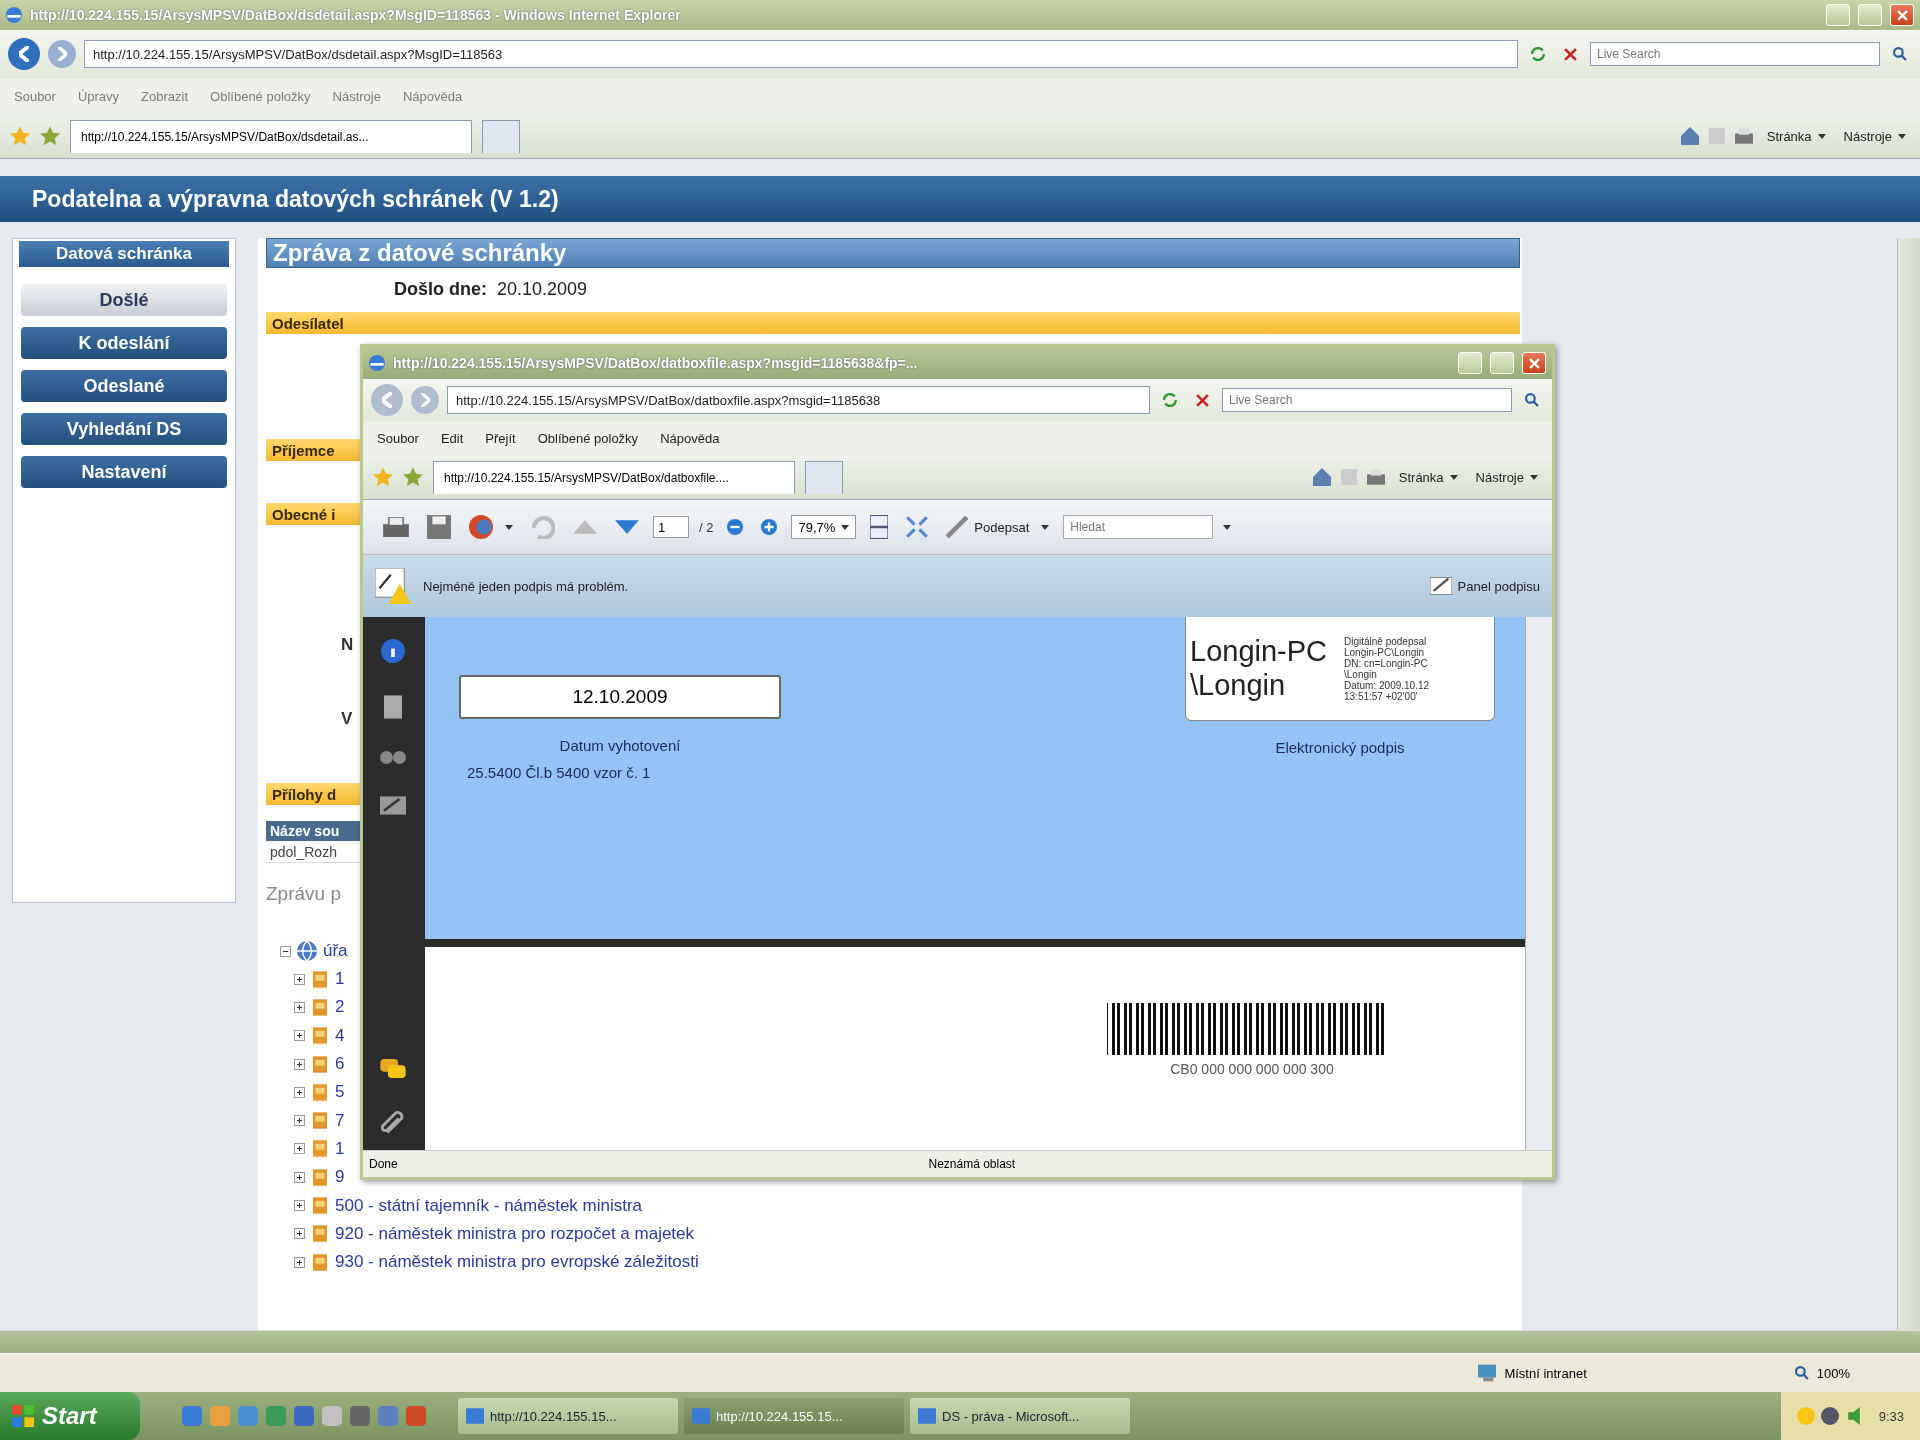  Describe the element at coordinates (124, 300) in the screenshot. I see `sidebar-button: Došlé` at that location.